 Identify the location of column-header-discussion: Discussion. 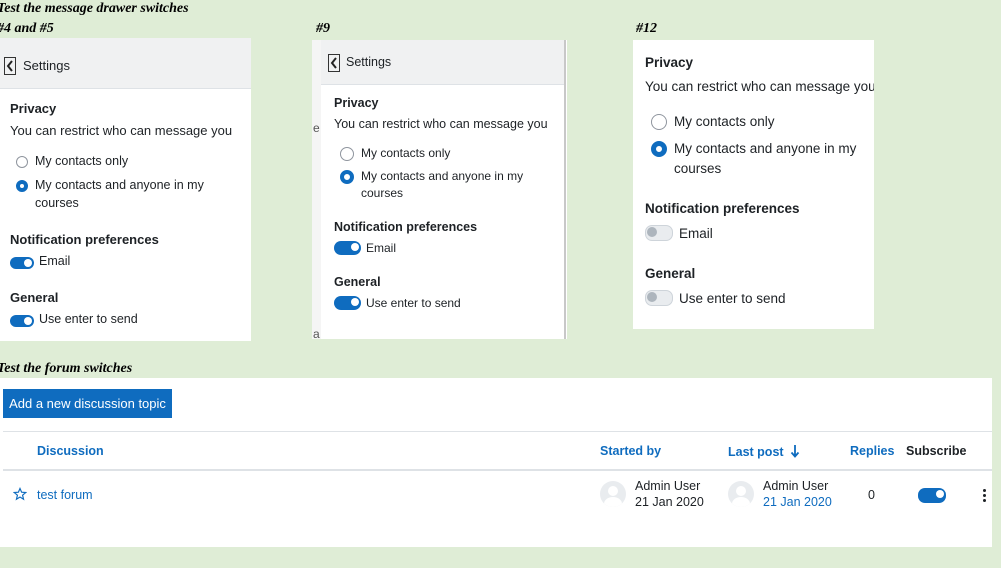
(70, 451).